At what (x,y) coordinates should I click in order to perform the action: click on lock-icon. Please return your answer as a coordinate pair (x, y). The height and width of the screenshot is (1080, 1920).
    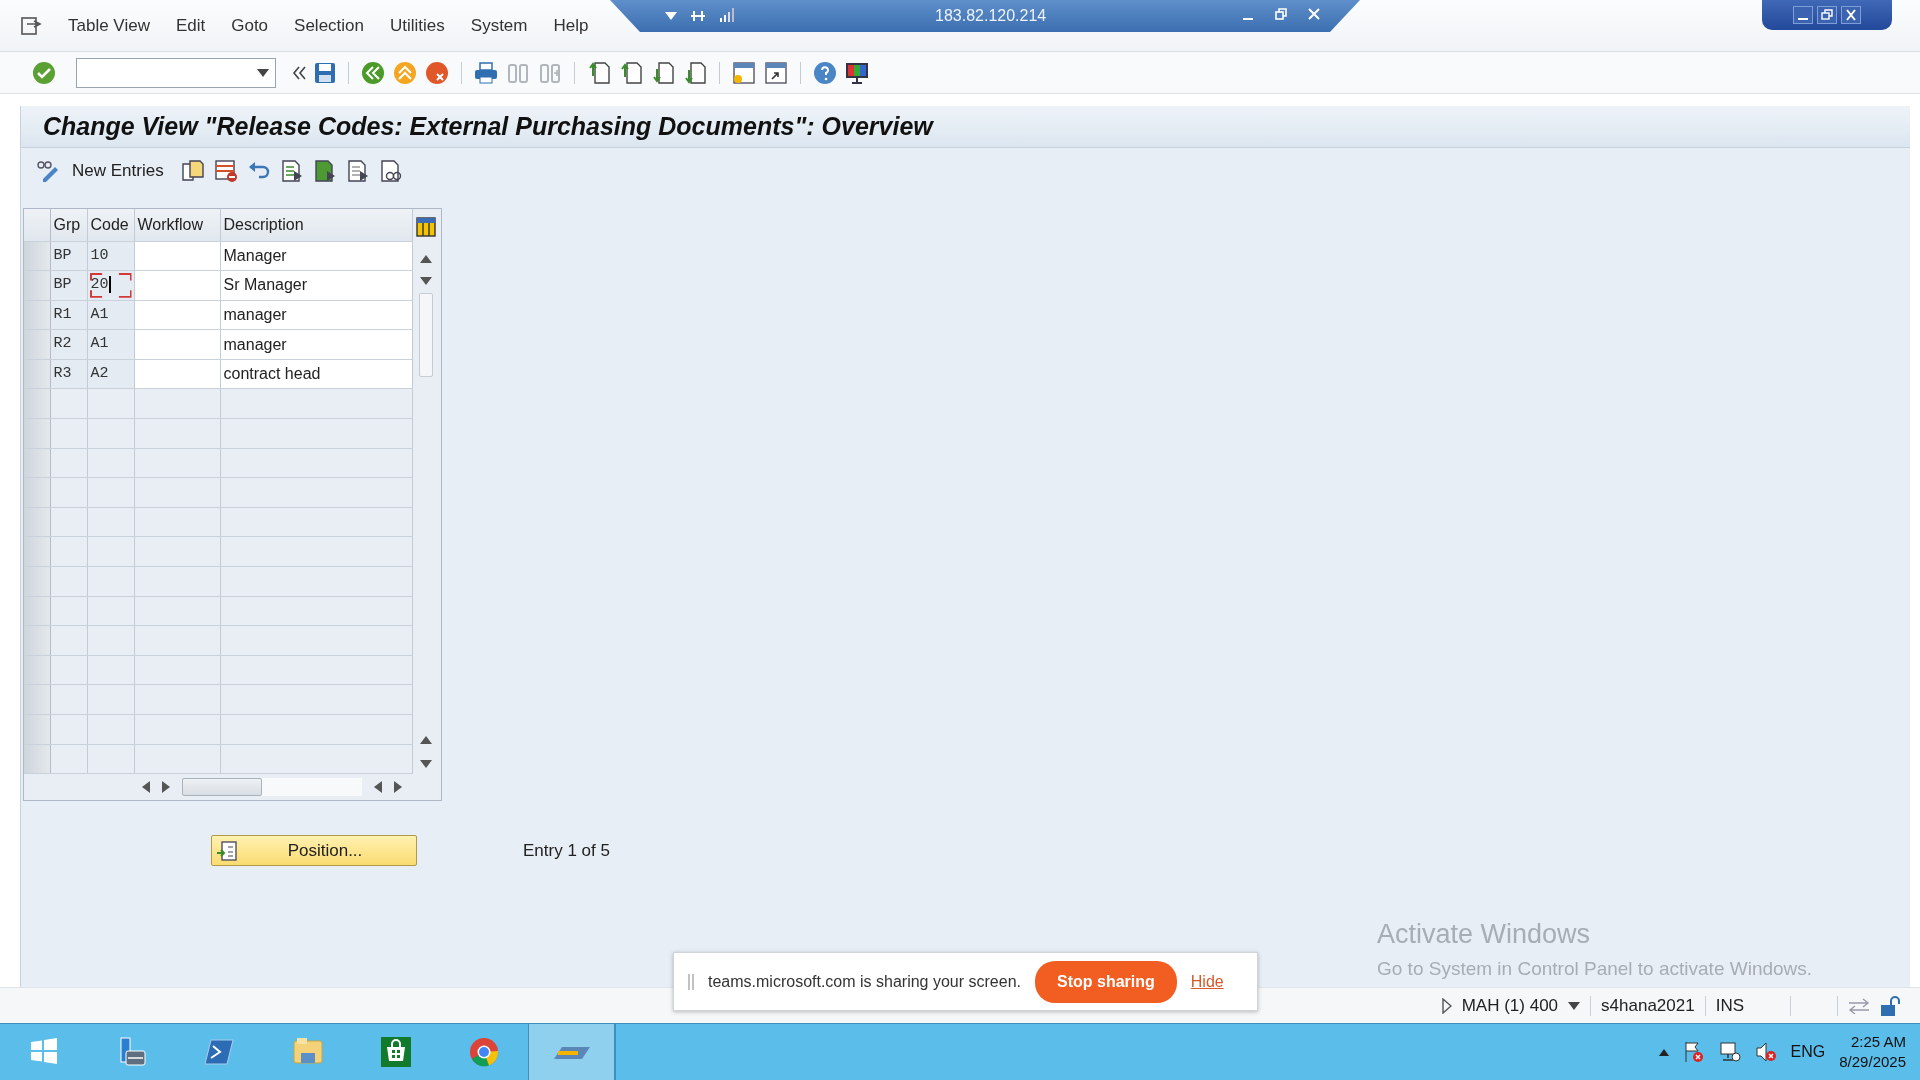
    Looking at the image, I should click on (1891, 1005).